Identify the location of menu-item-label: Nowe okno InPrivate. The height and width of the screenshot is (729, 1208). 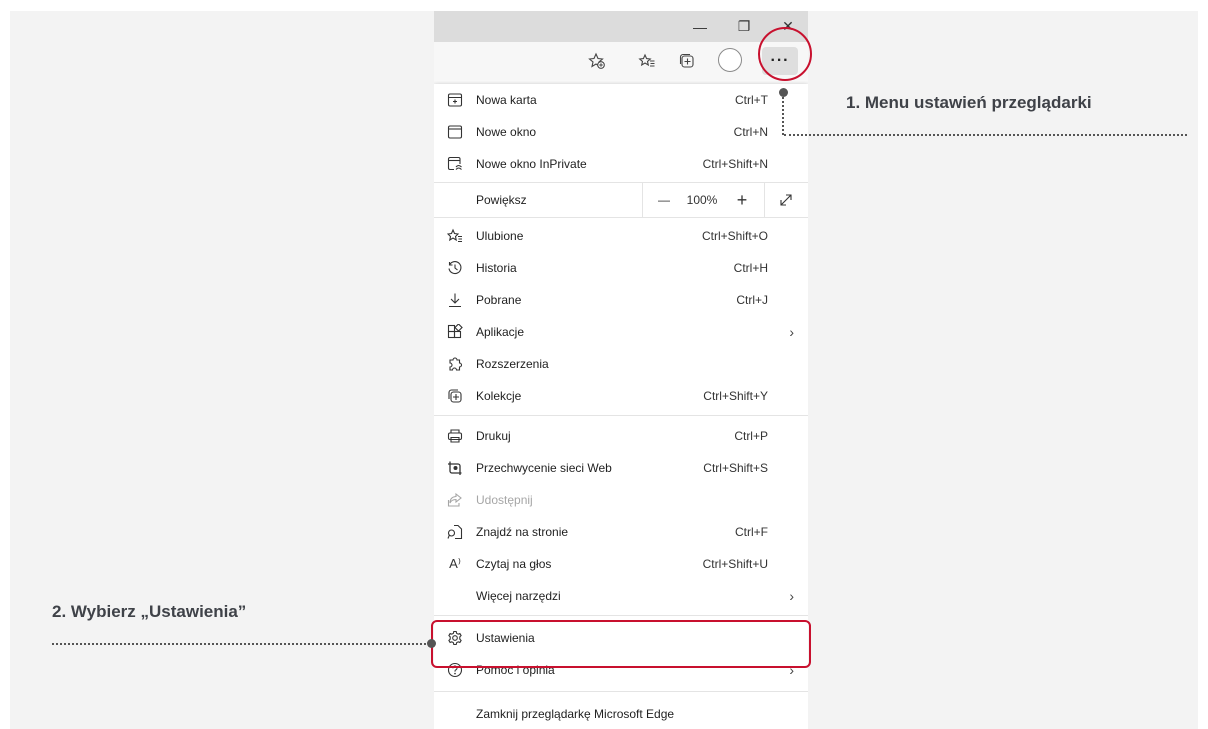
(531, 164).